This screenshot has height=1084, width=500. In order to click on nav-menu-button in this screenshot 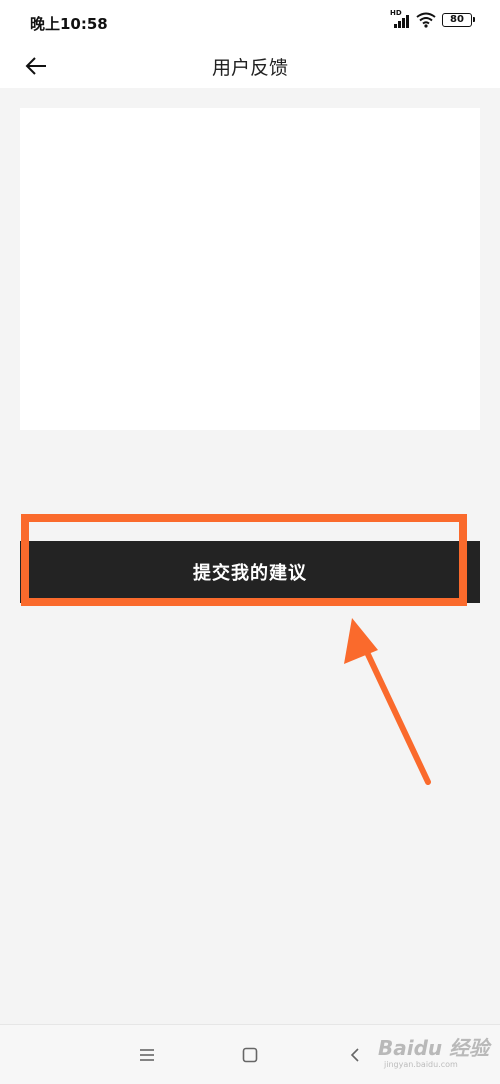, I will do `click(147, 1055)`.